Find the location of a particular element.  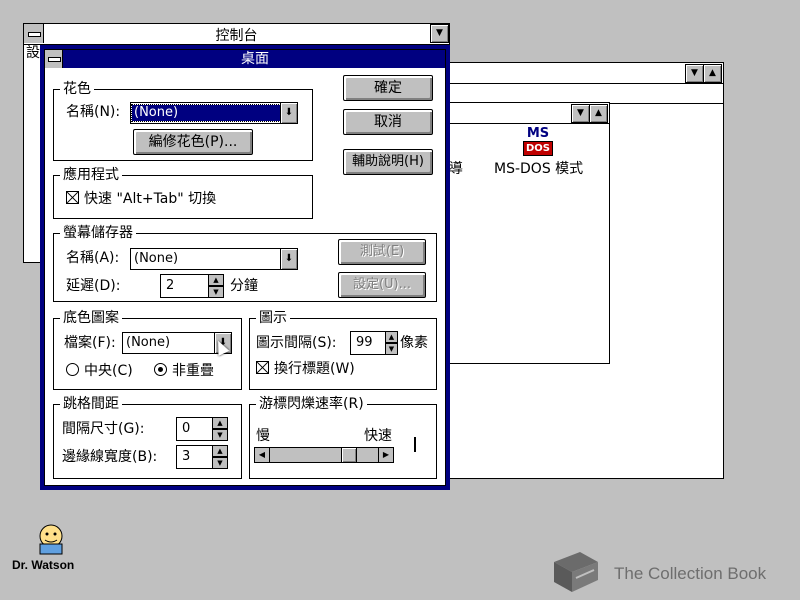

tile-radio: 非重疊 is located at coordinates (184, 371).